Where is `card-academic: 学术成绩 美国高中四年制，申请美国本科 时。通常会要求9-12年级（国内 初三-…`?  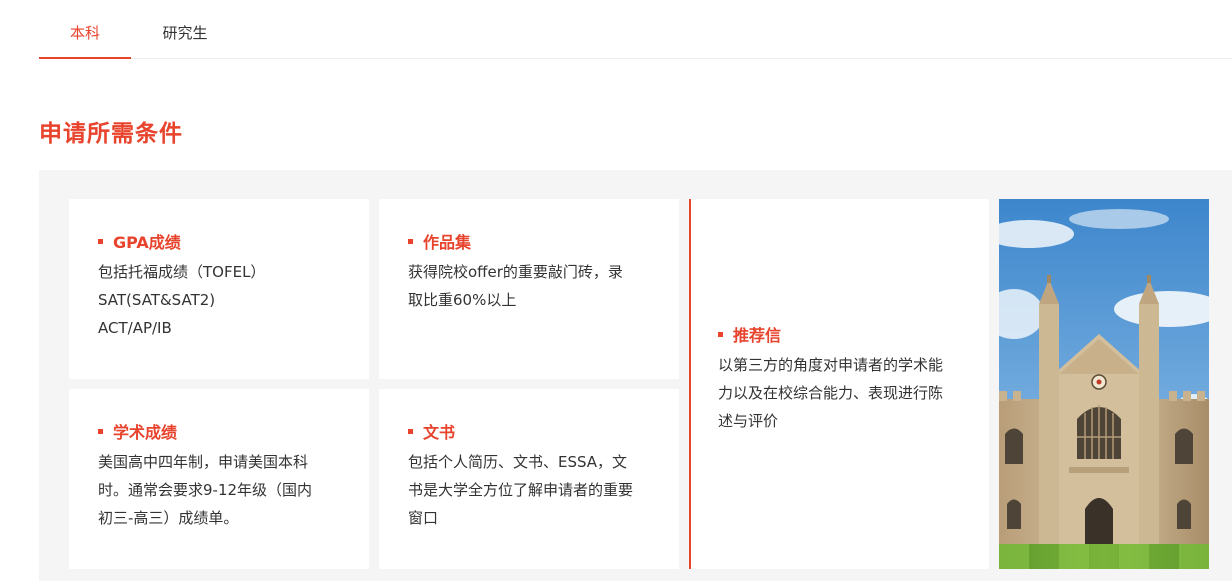
card-academic: 学术成绩 美国高中四年制，申请美国本科 时。通常会要求9-12年级（国内 初三-… is located at coordinates (219, 479).